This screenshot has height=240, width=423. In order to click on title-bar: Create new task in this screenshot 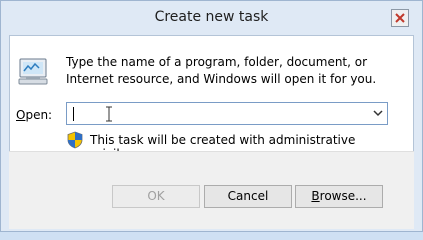, I will do `click(211, 18)`.